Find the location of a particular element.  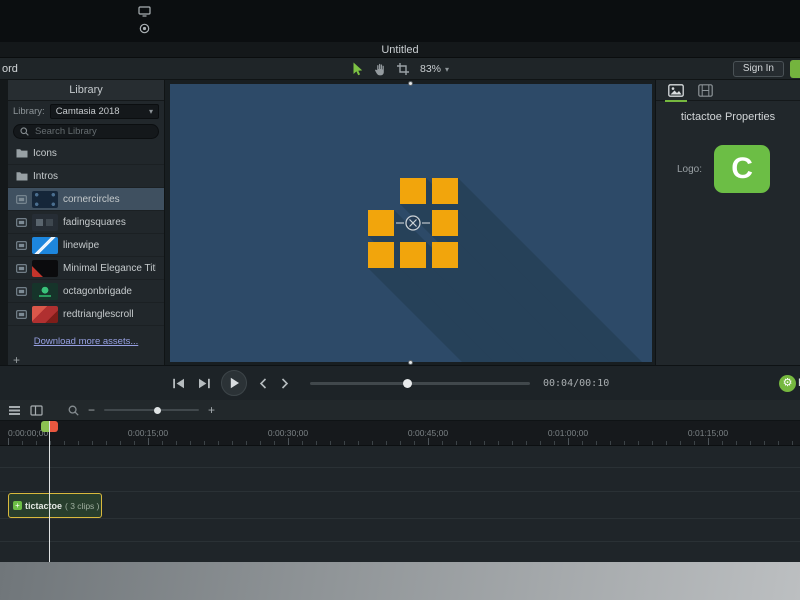

library-footer: + is located at coordinates (86, 358).